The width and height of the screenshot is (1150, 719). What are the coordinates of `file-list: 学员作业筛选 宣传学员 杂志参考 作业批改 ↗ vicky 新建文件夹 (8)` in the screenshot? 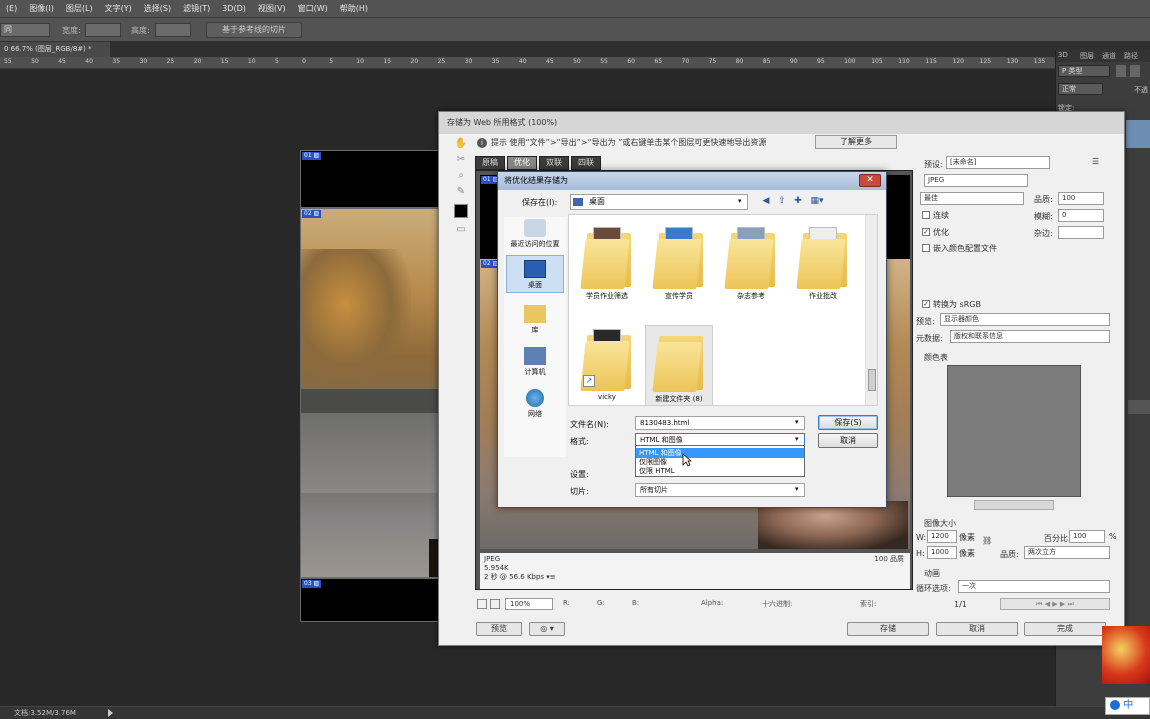 It's located at (723, 310).